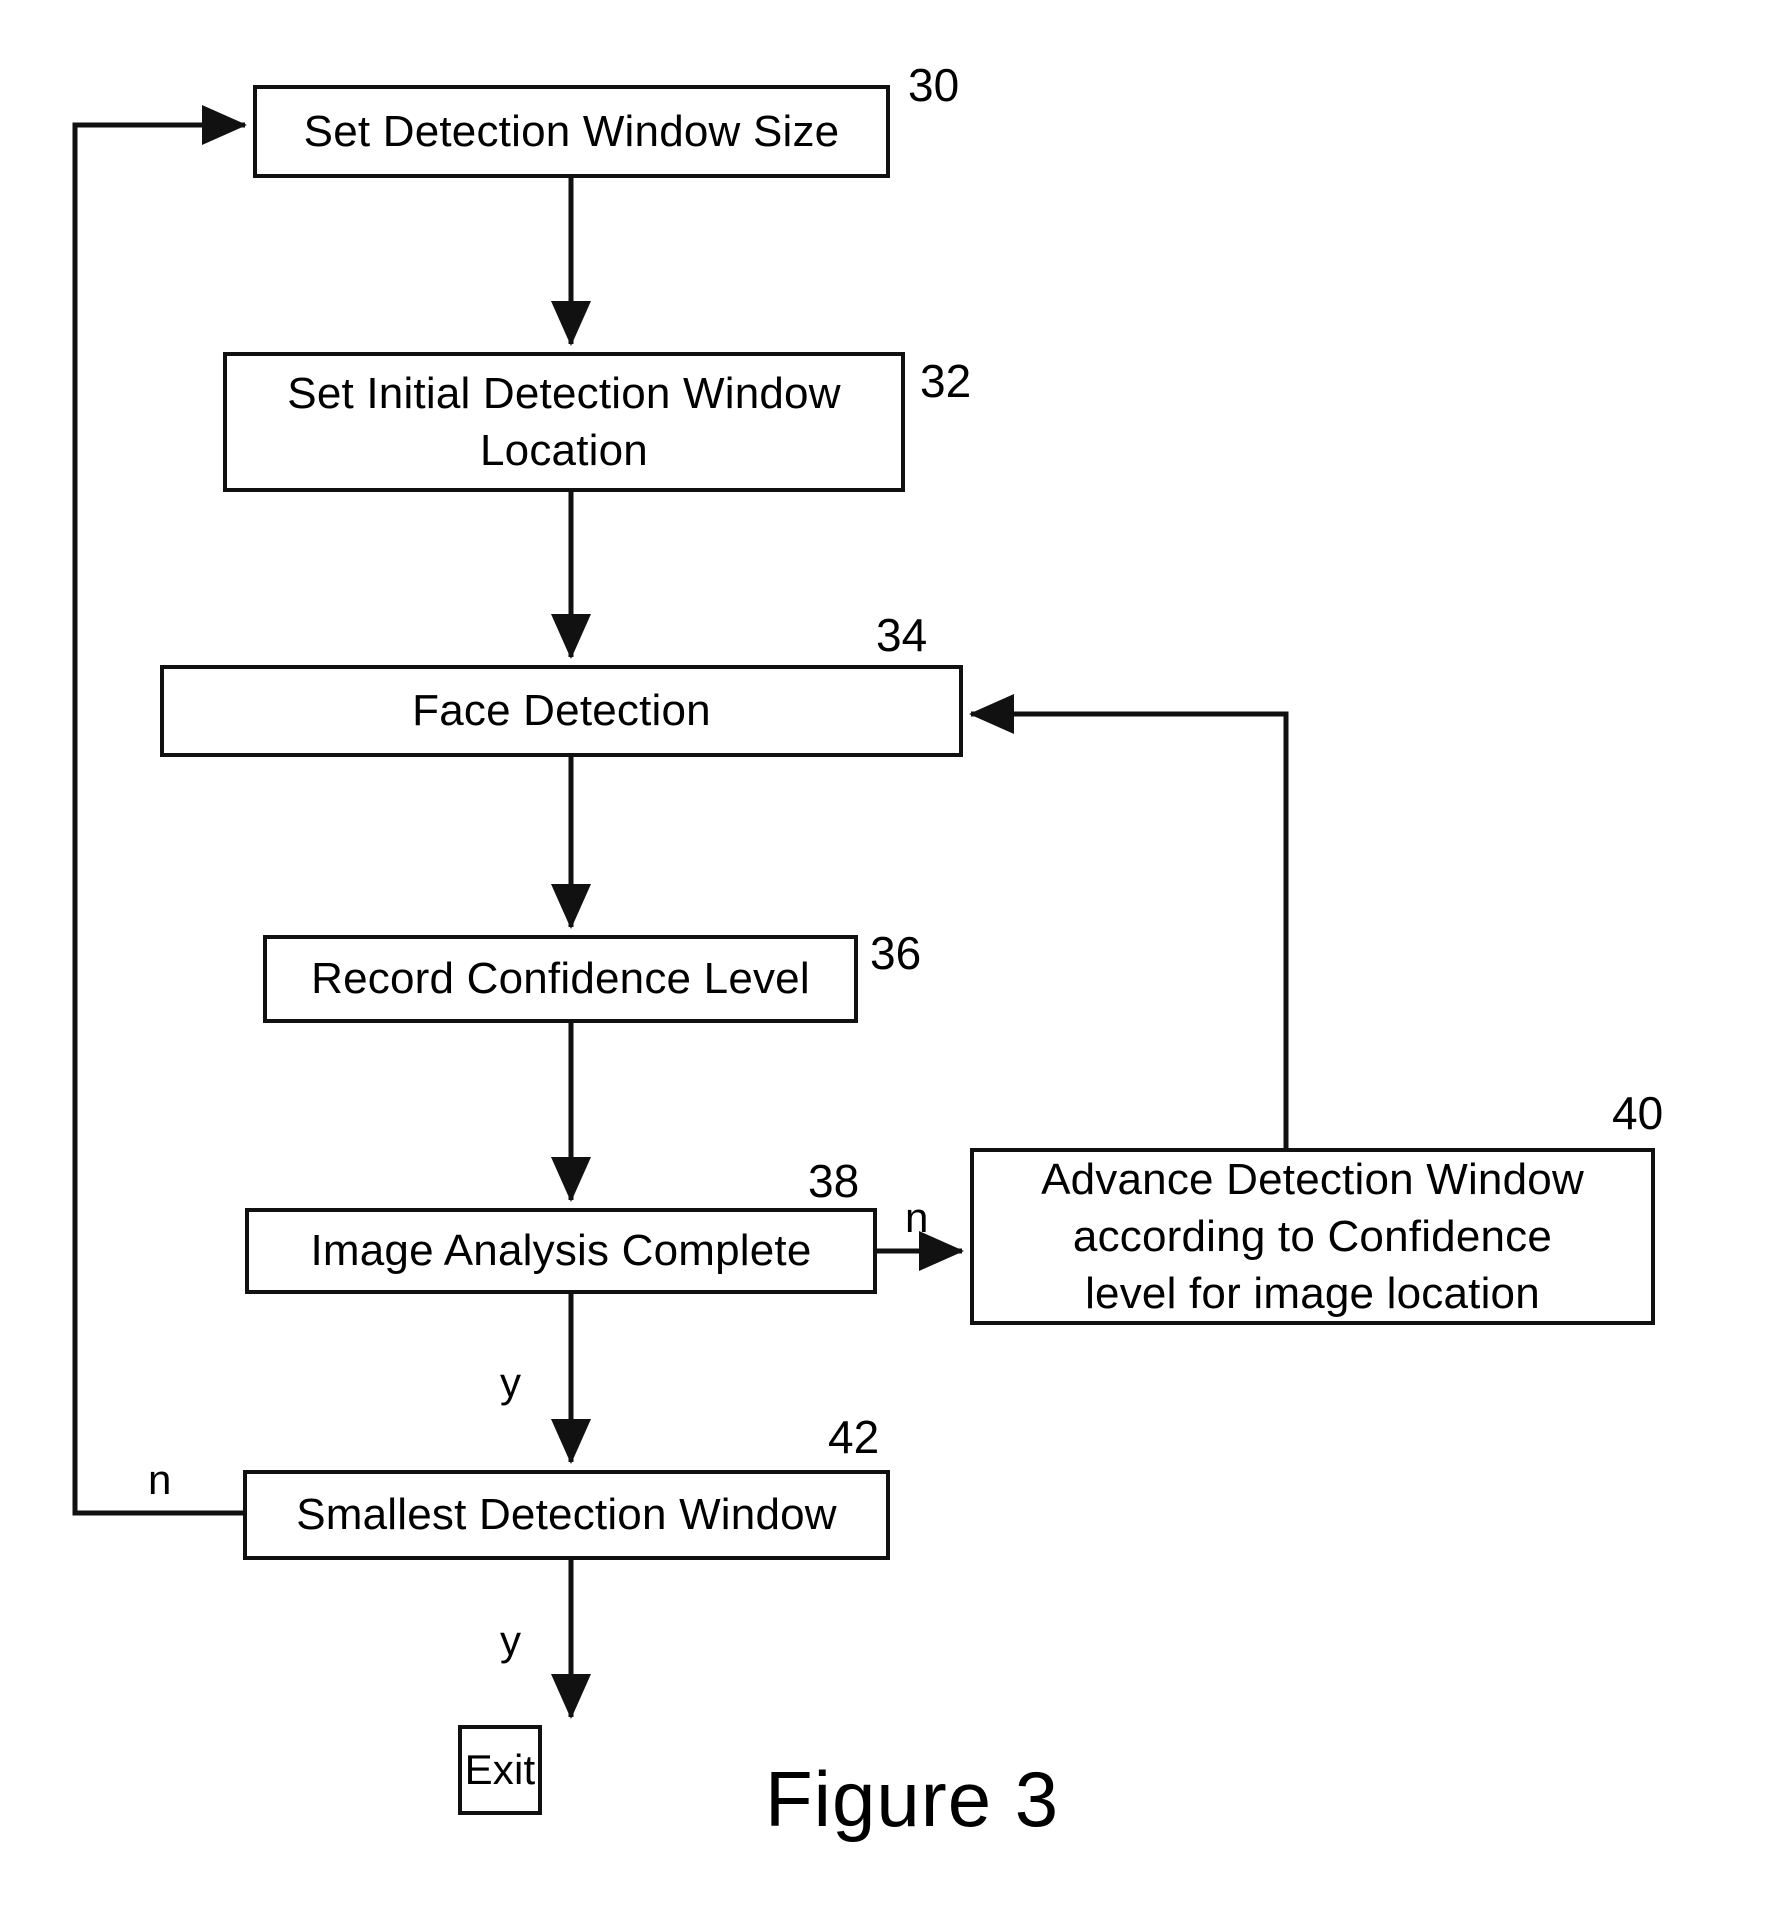 This screenshot has width=1779, height=1907. I want to click on decision-smallest-detection-window: Smallest Detection Window, so click(566, 1515).